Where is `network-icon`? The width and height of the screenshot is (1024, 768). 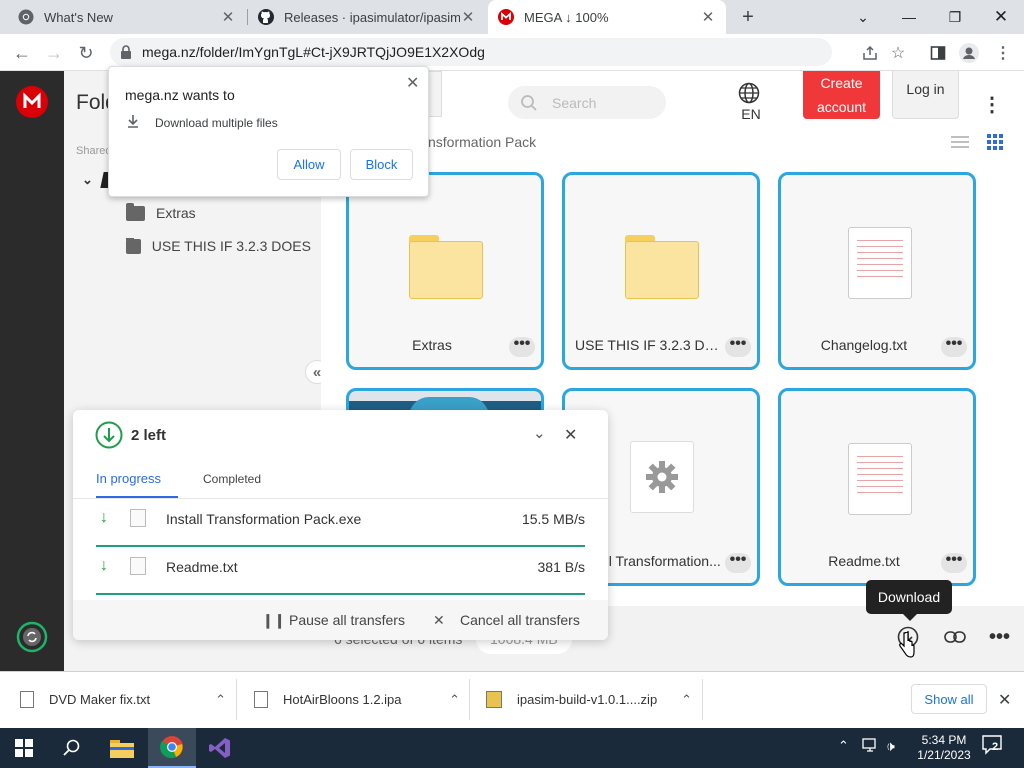
network-icon is located at coordinates (871, 748).